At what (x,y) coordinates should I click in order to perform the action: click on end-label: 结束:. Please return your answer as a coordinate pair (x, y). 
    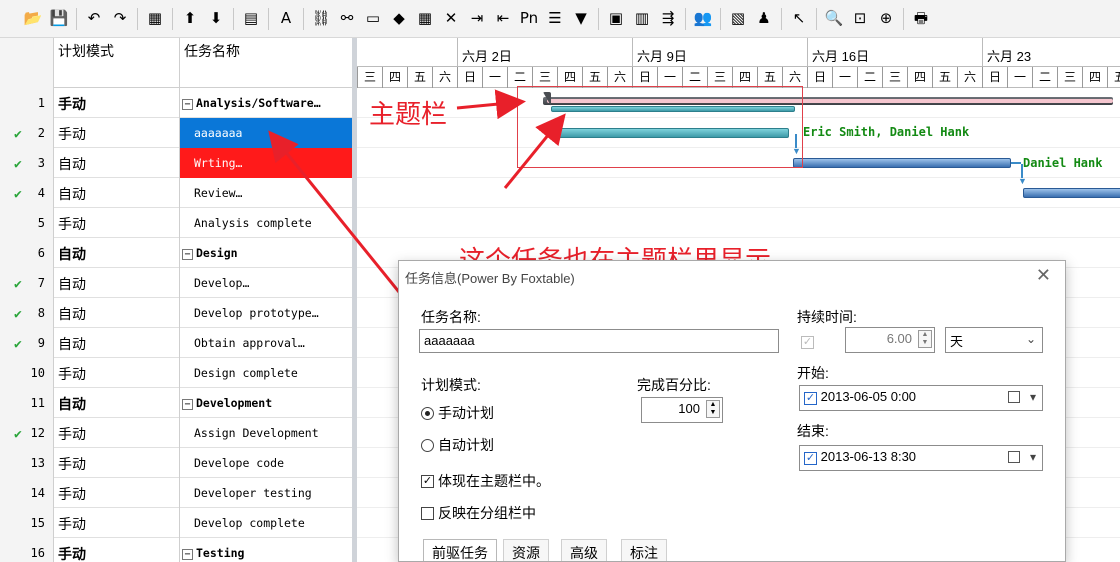
    Looking at the image, I should click on (813, 431).